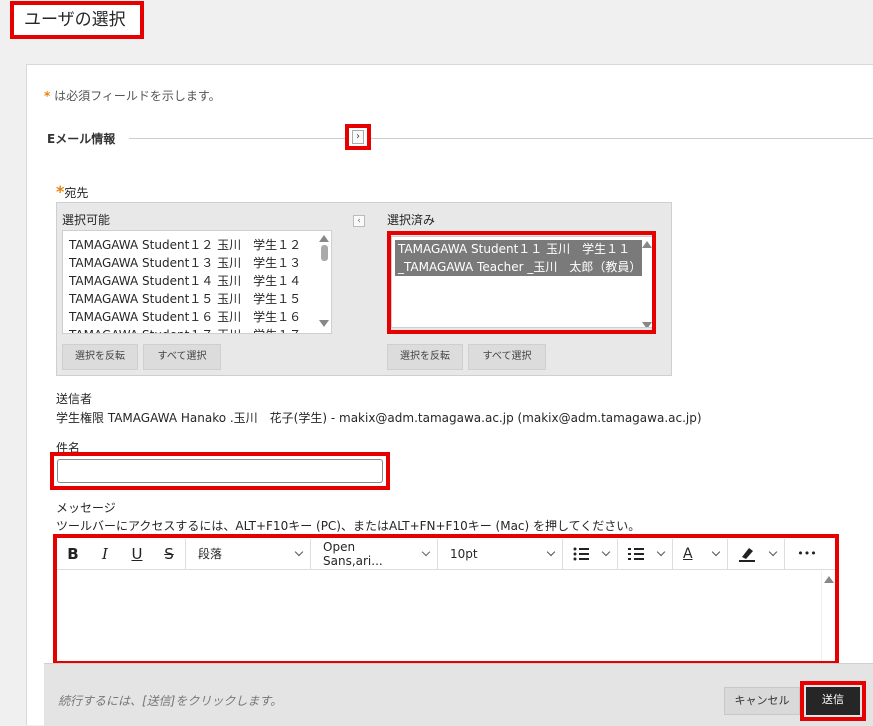  Describe the element at coordinates (828, 616) in the screenshot. I see `editor-scrollbar` at that location.